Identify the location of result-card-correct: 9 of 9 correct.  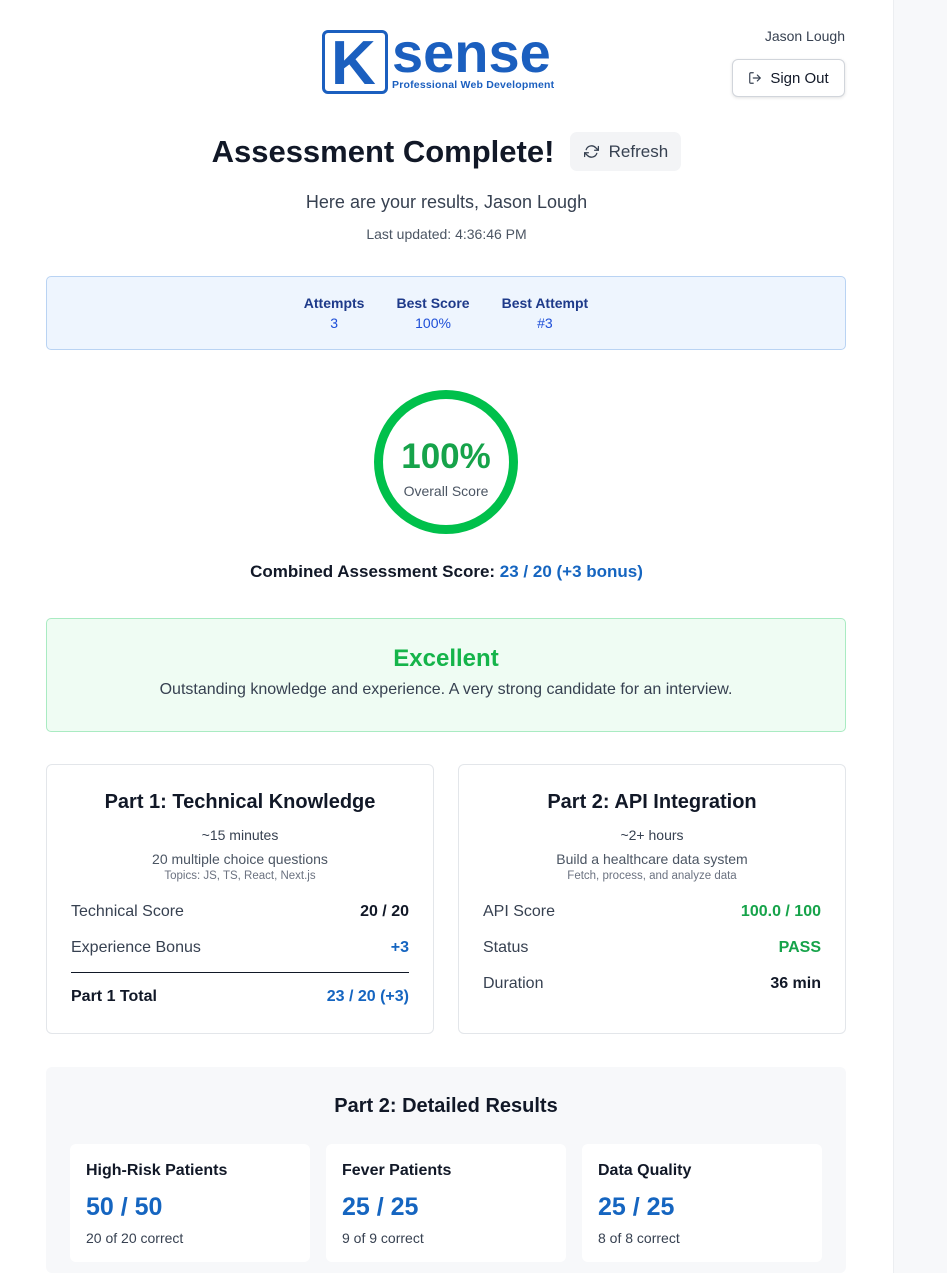
(383, 1238).